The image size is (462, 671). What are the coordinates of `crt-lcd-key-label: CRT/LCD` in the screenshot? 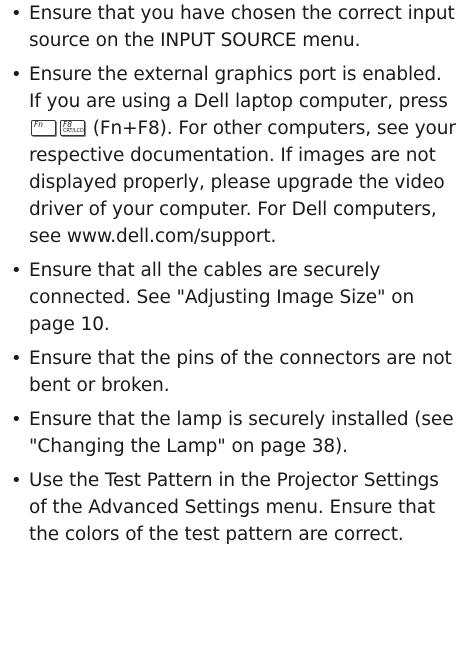 It's located at (73, 131).